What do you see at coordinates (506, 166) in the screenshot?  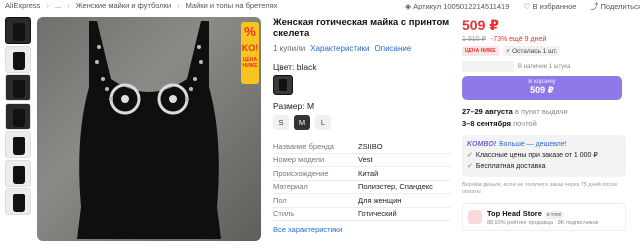 I see `promo-item: ✓ Бесплатная доставка` at bounding box center [506, 166].